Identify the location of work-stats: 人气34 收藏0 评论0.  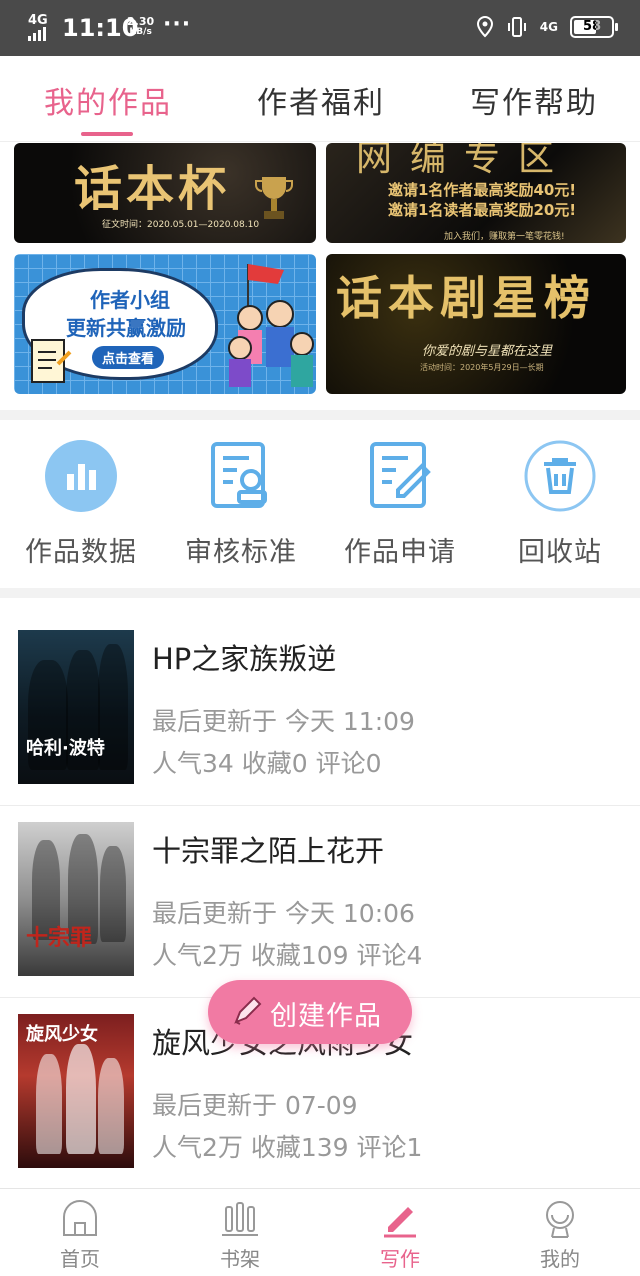
(267, 763).